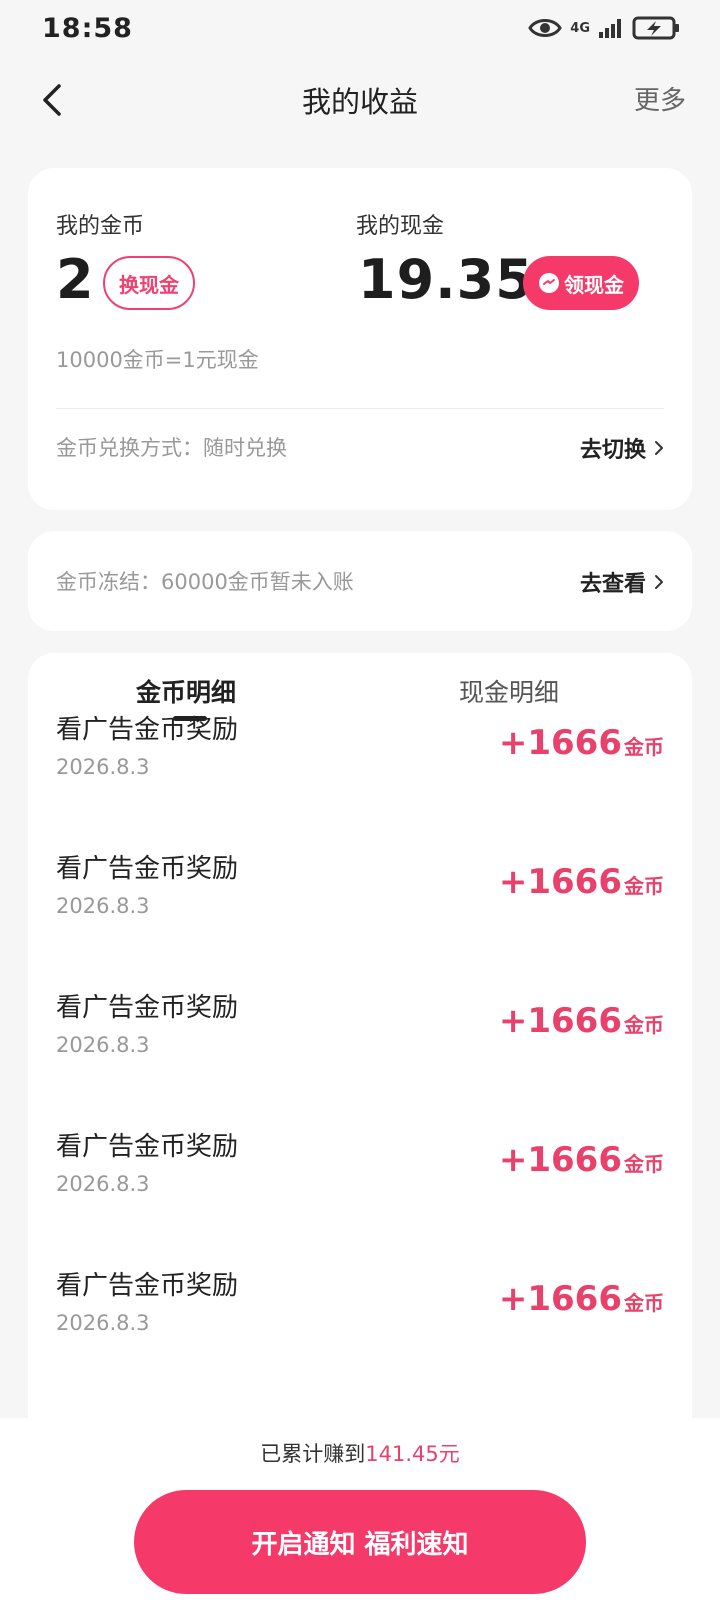 The height and width of the screenshot is (1612, 720). I want to click on claim-cash-label: 领现金, so click(594, 284).